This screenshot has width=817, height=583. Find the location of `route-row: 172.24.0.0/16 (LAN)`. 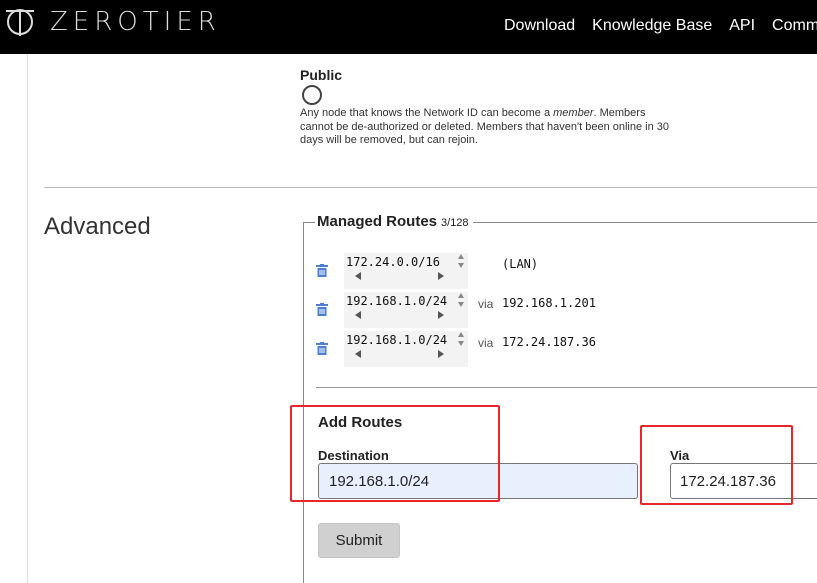

route-row: 172.24.0.0/16 (LAN) is located at coordinates (466, 273).